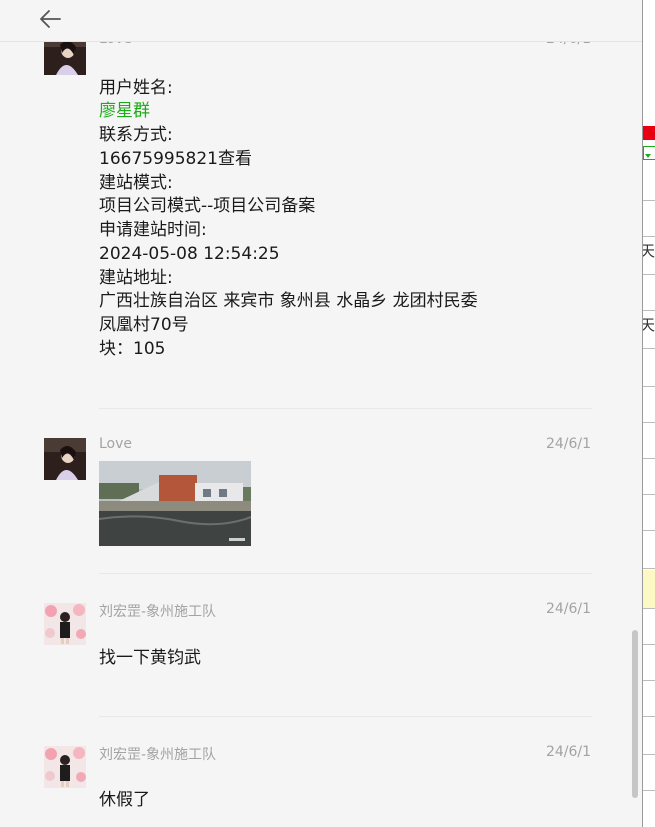 The image size is (655, 827). What do you see at coordinates (132, 349) in the screenshot?
I see `block-value: 块：105` at bounding box center [132, 349].